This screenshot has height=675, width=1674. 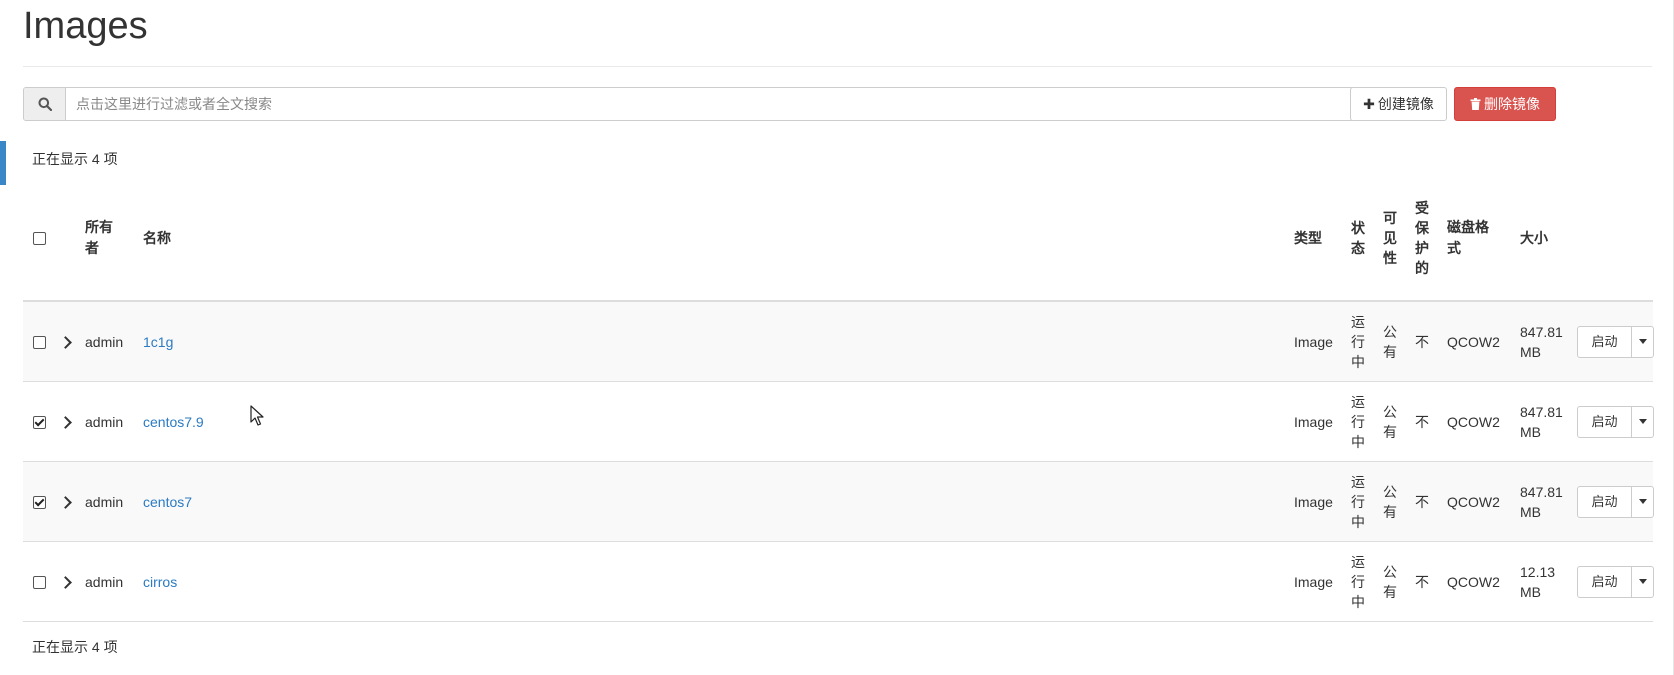 I want to click on delete-images-button: 删除镜像, so click(x=1505, y=104).